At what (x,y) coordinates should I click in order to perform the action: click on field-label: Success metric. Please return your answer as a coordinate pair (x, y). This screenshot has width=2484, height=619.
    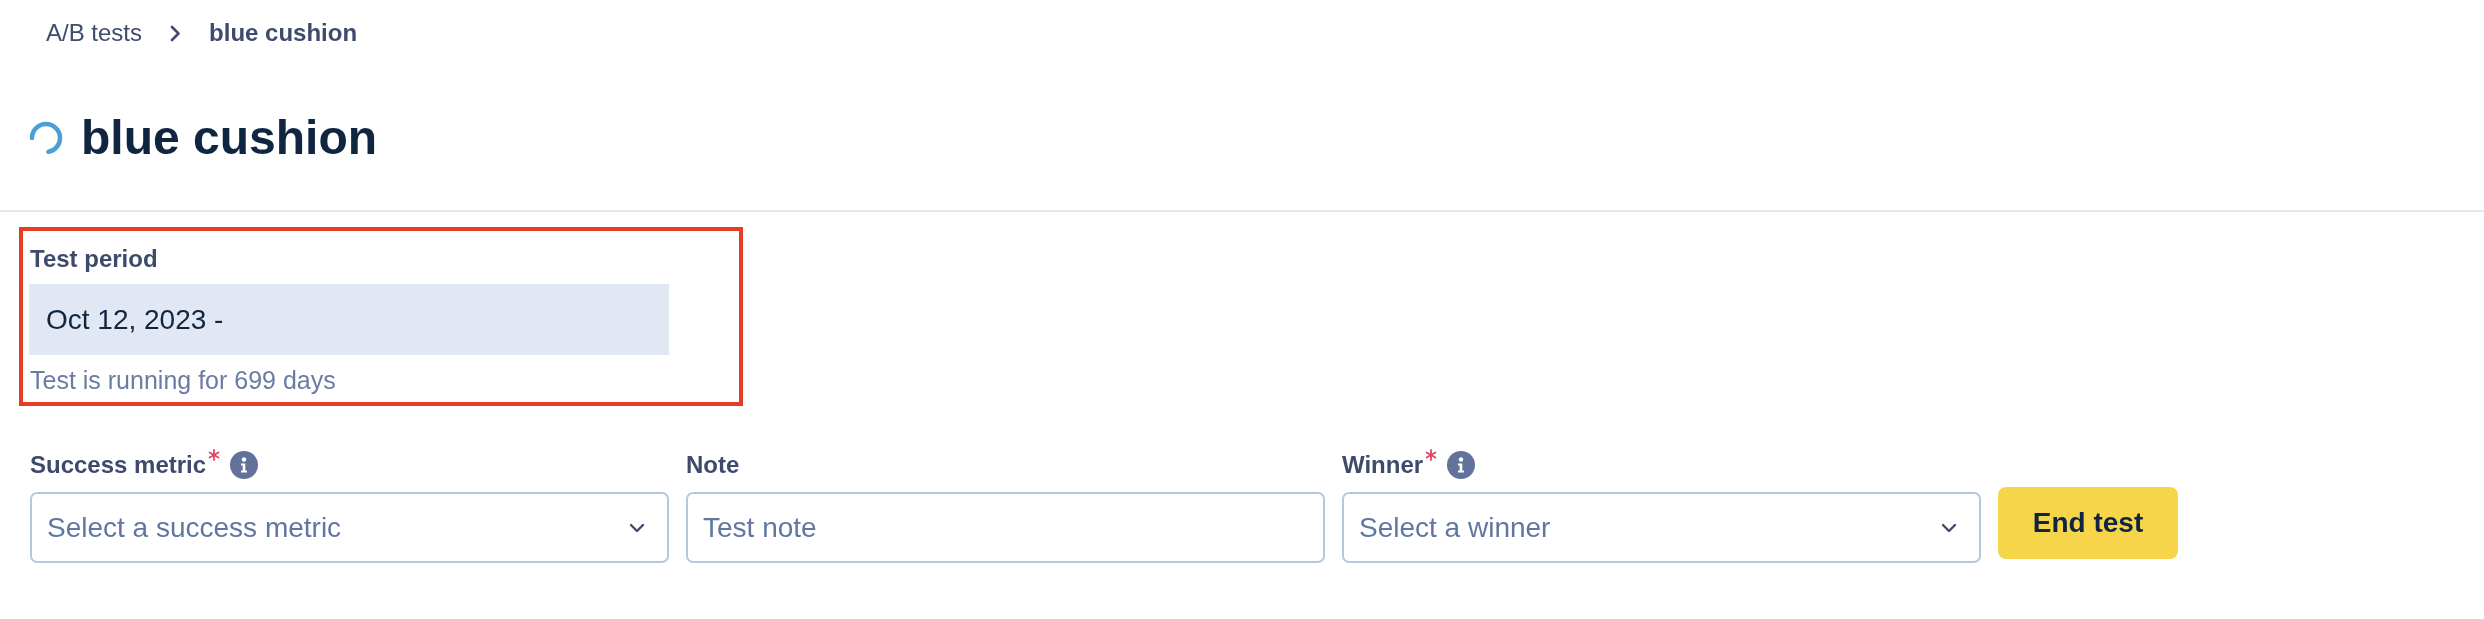
    Looking at the image, I should click on (118, 465).